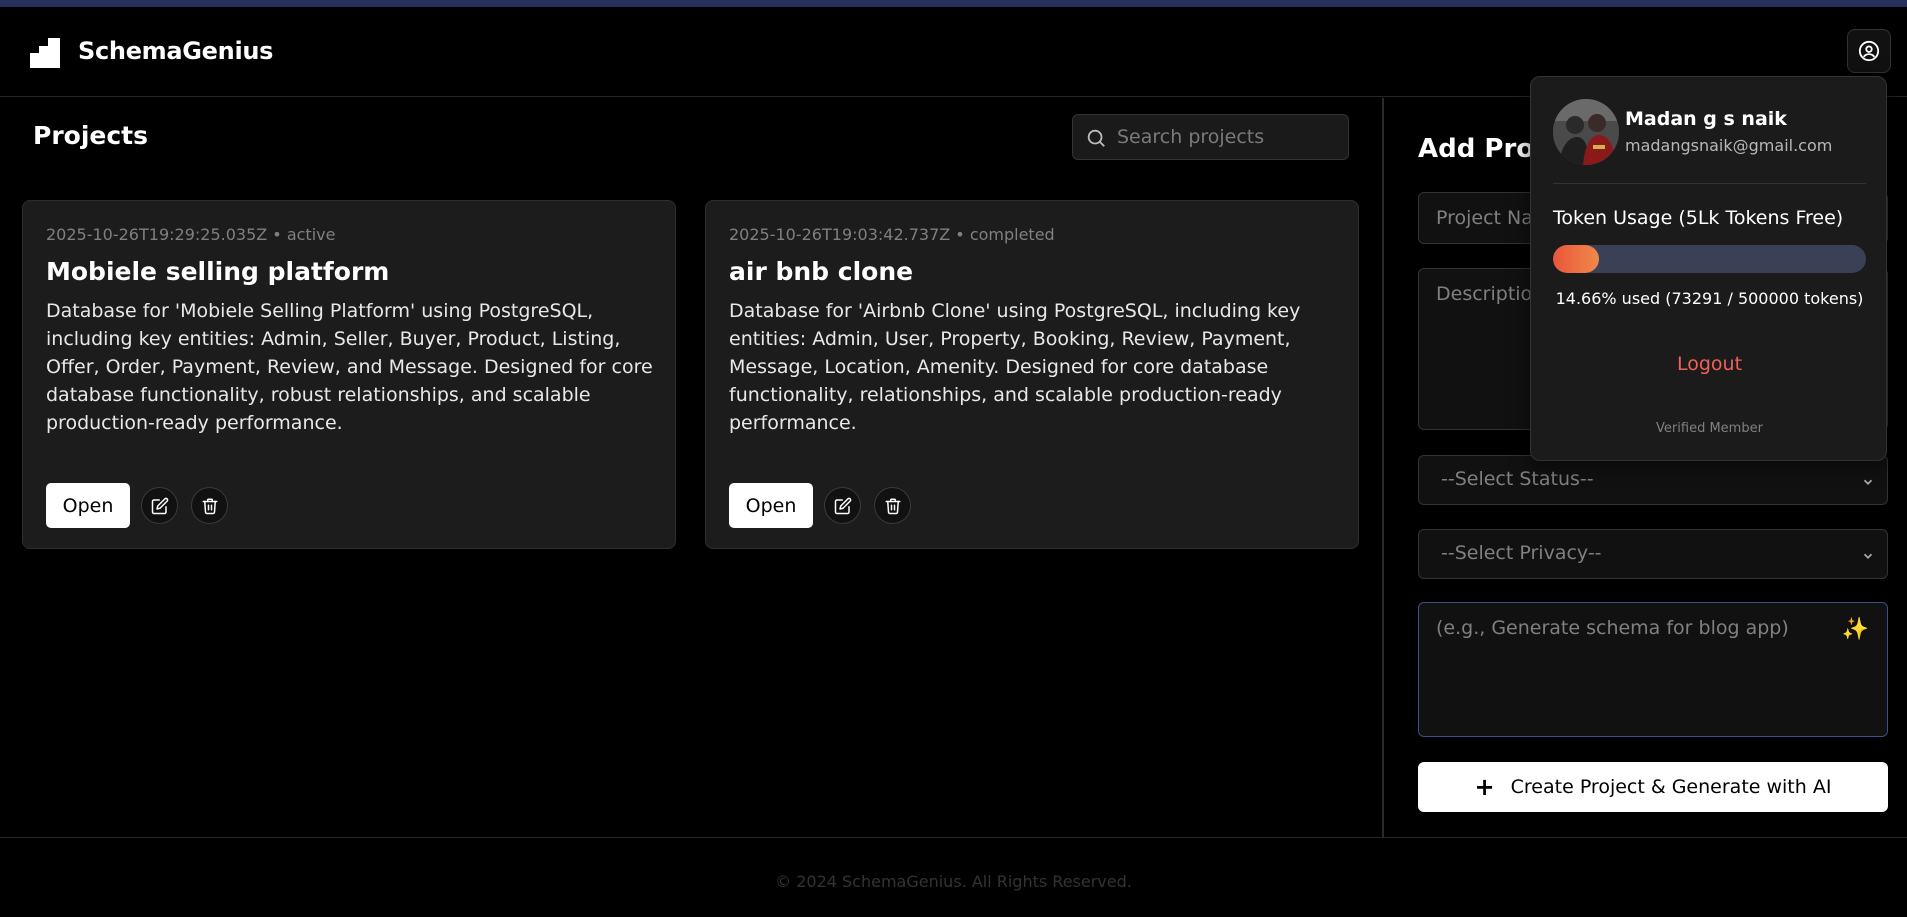  What do you see at coordinates (1855, 629) in the screenshot?
I see `sparkle-icon: ✨` at bounding box center [1855, 629].